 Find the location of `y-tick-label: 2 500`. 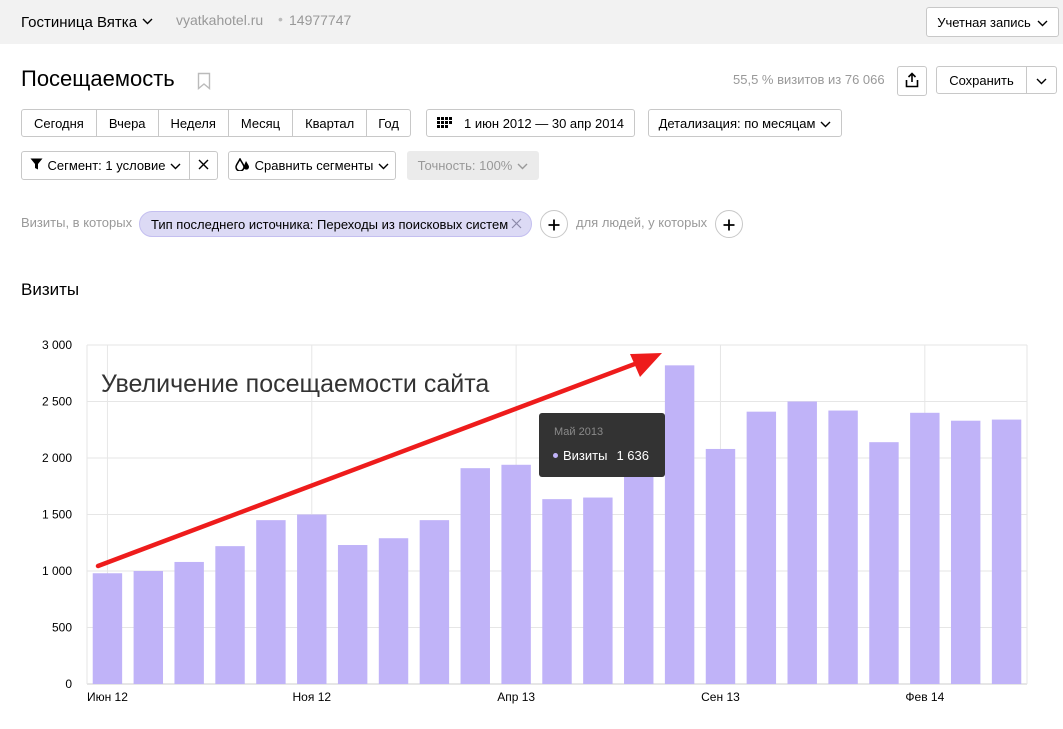

y-tick-label: 2 500 is located at coordinates (57, 402).